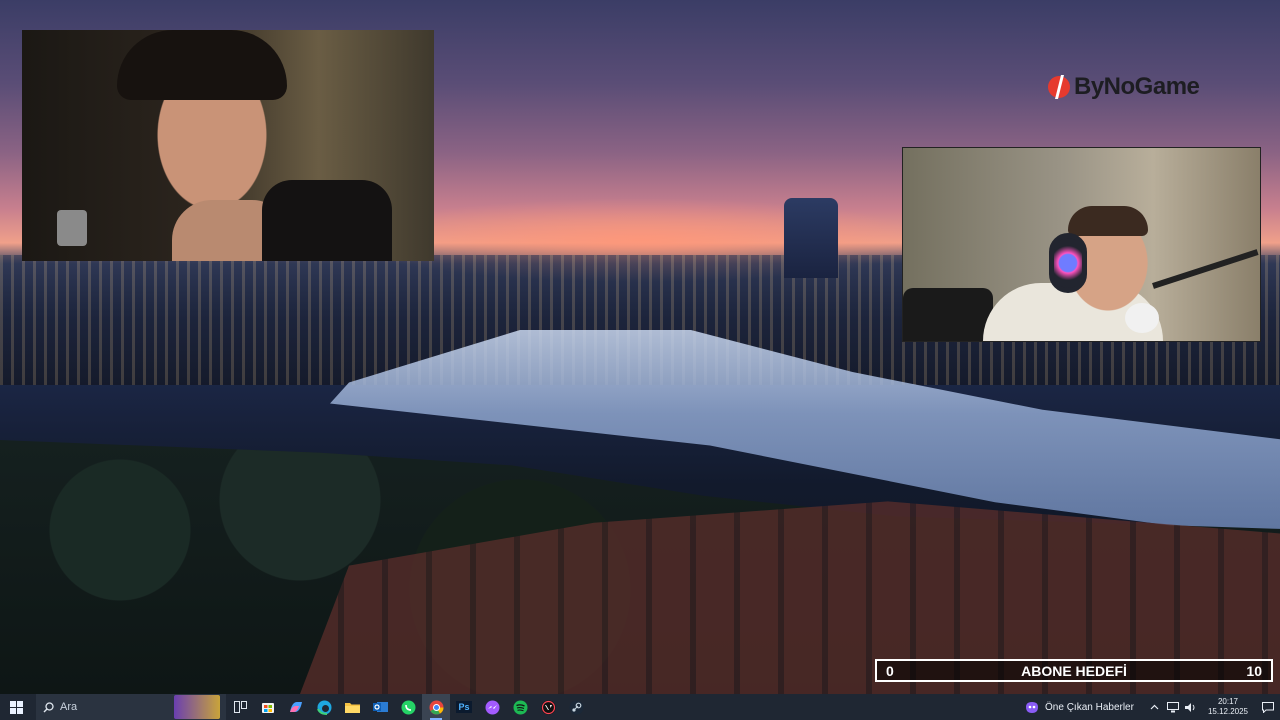 The image size is (1280, 720). I want to click on outlook-button, so click(380, 707).